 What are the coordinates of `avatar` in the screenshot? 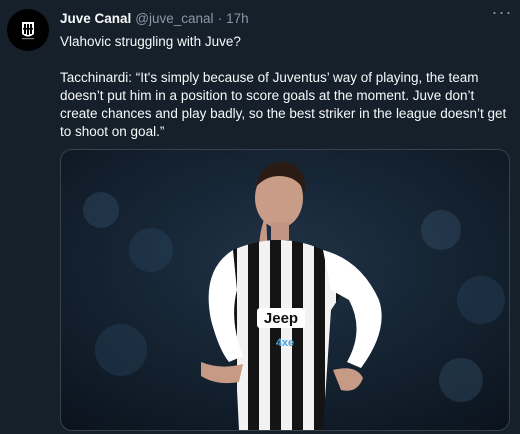 It's located at (28, 30).